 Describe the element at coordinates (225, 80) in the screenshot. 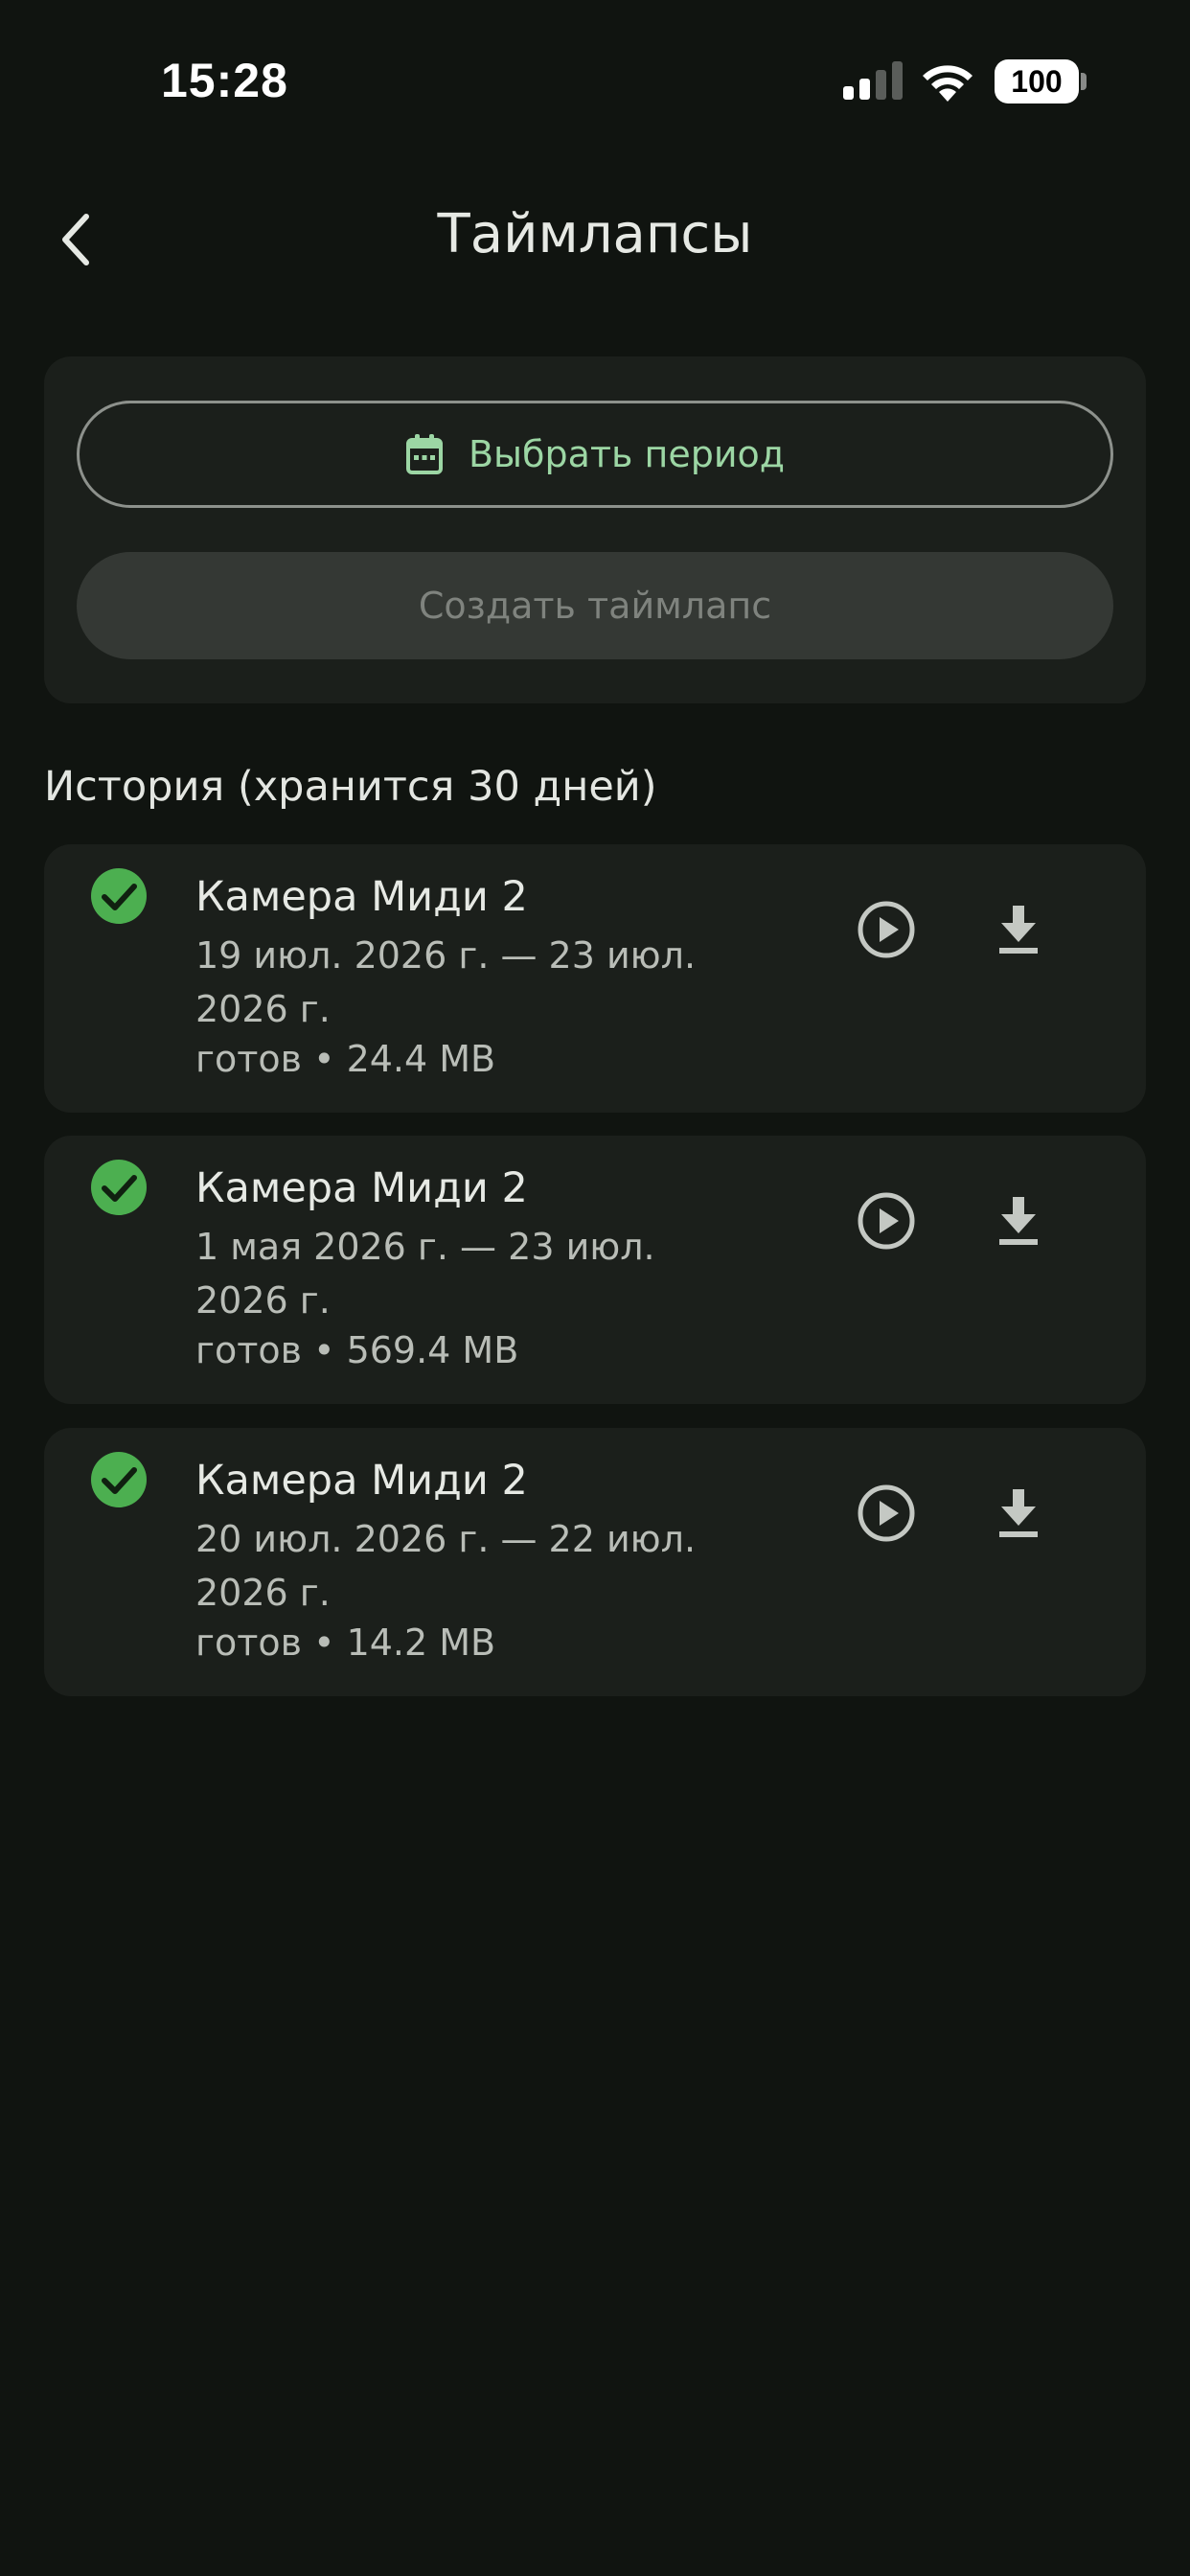

I see `status-time: 15:28` at that location.